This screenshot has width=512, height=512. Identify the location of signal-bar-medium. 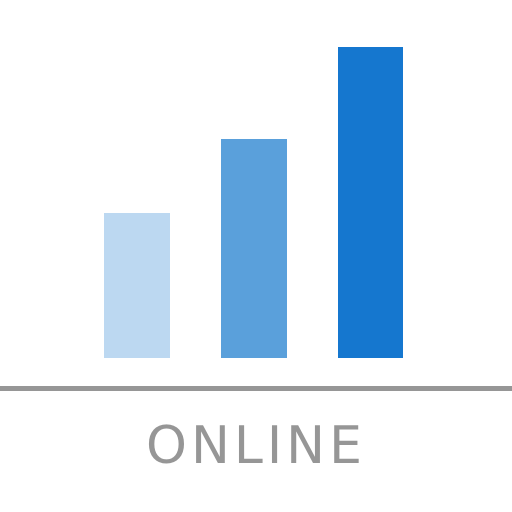
(254, 248).